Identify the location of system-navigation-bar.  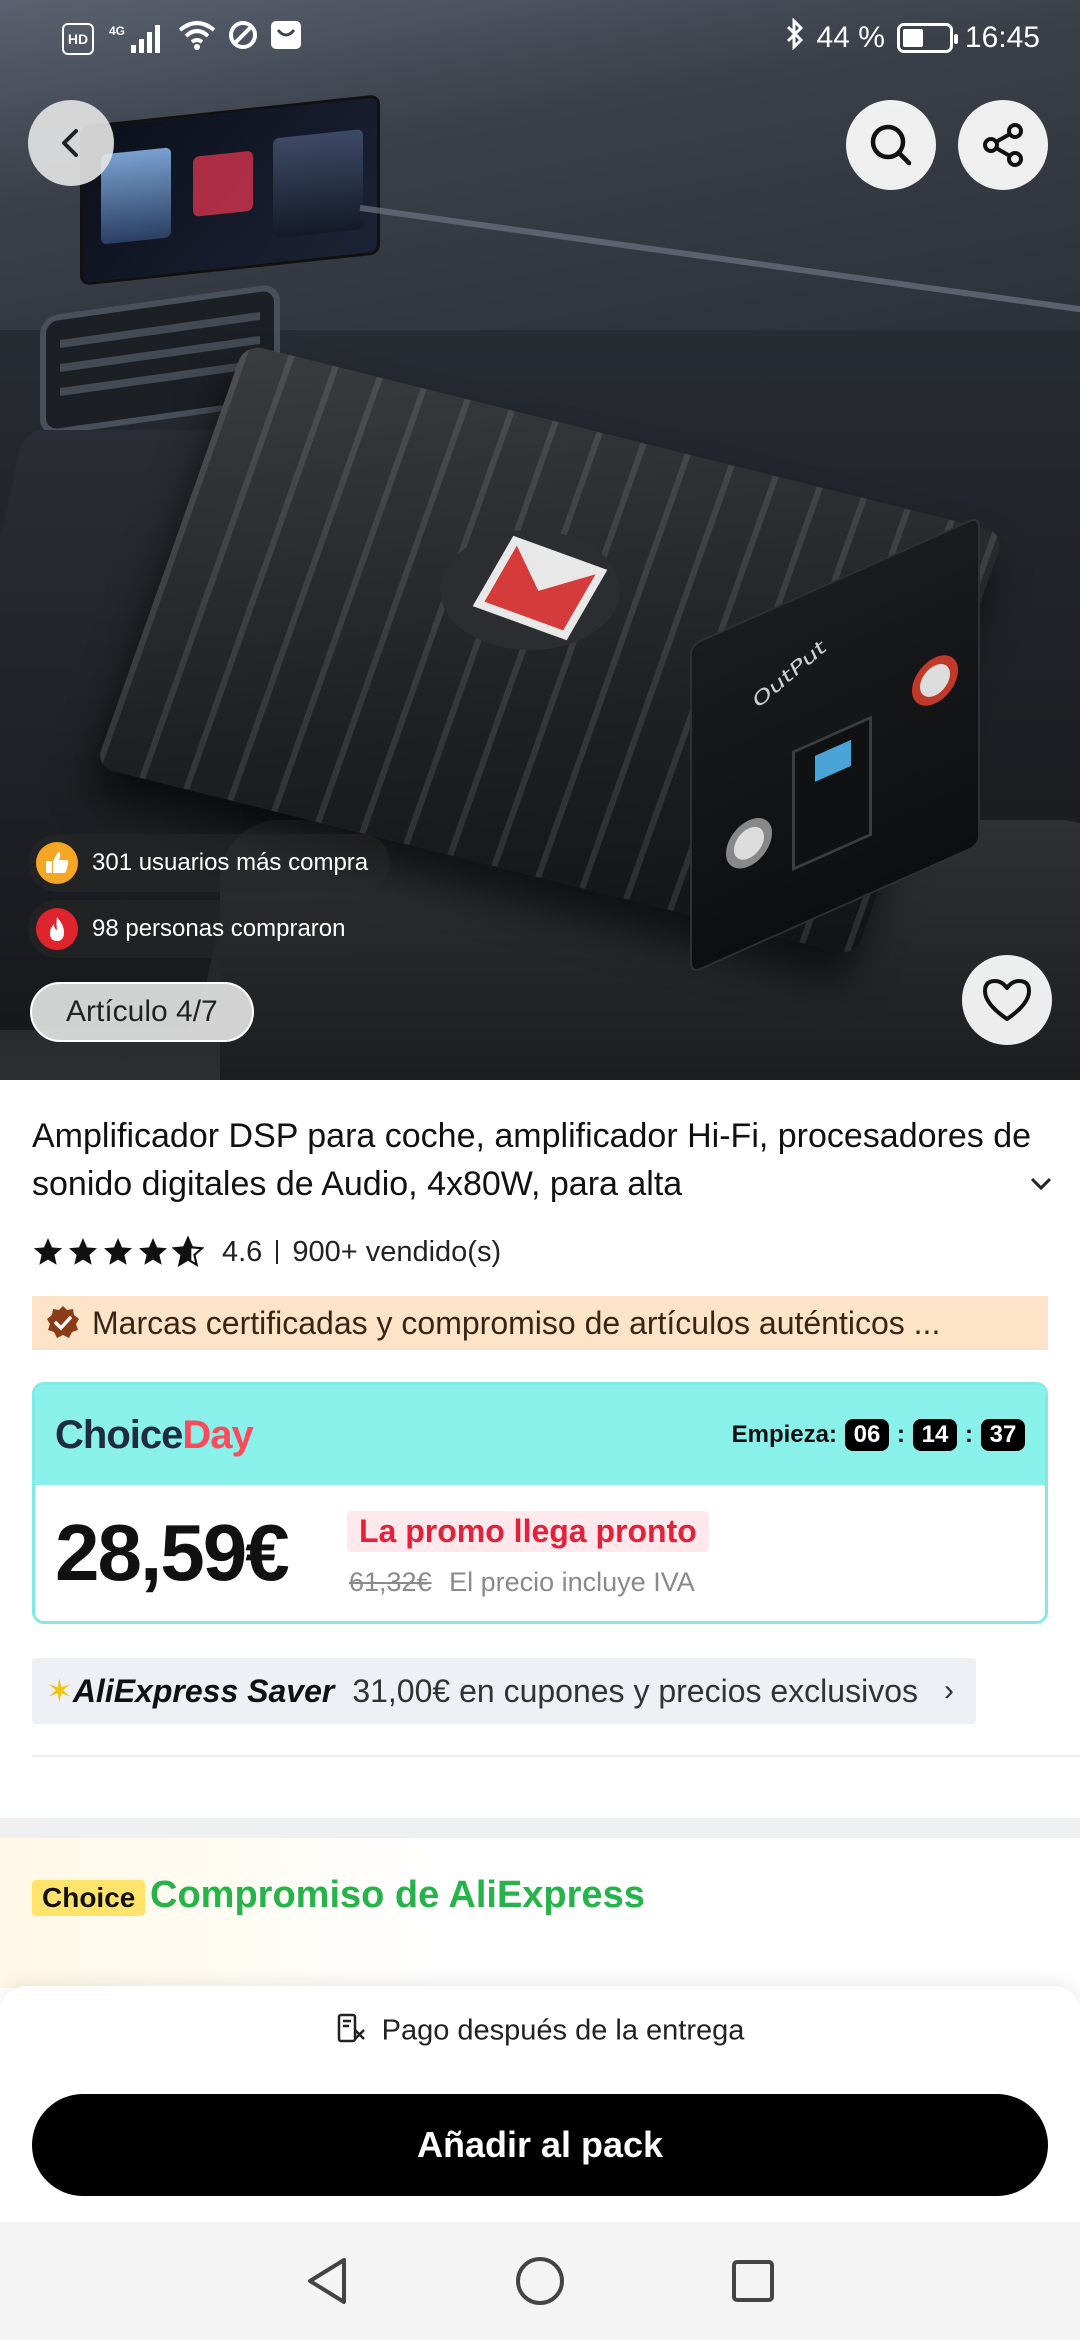
(540, 2281).